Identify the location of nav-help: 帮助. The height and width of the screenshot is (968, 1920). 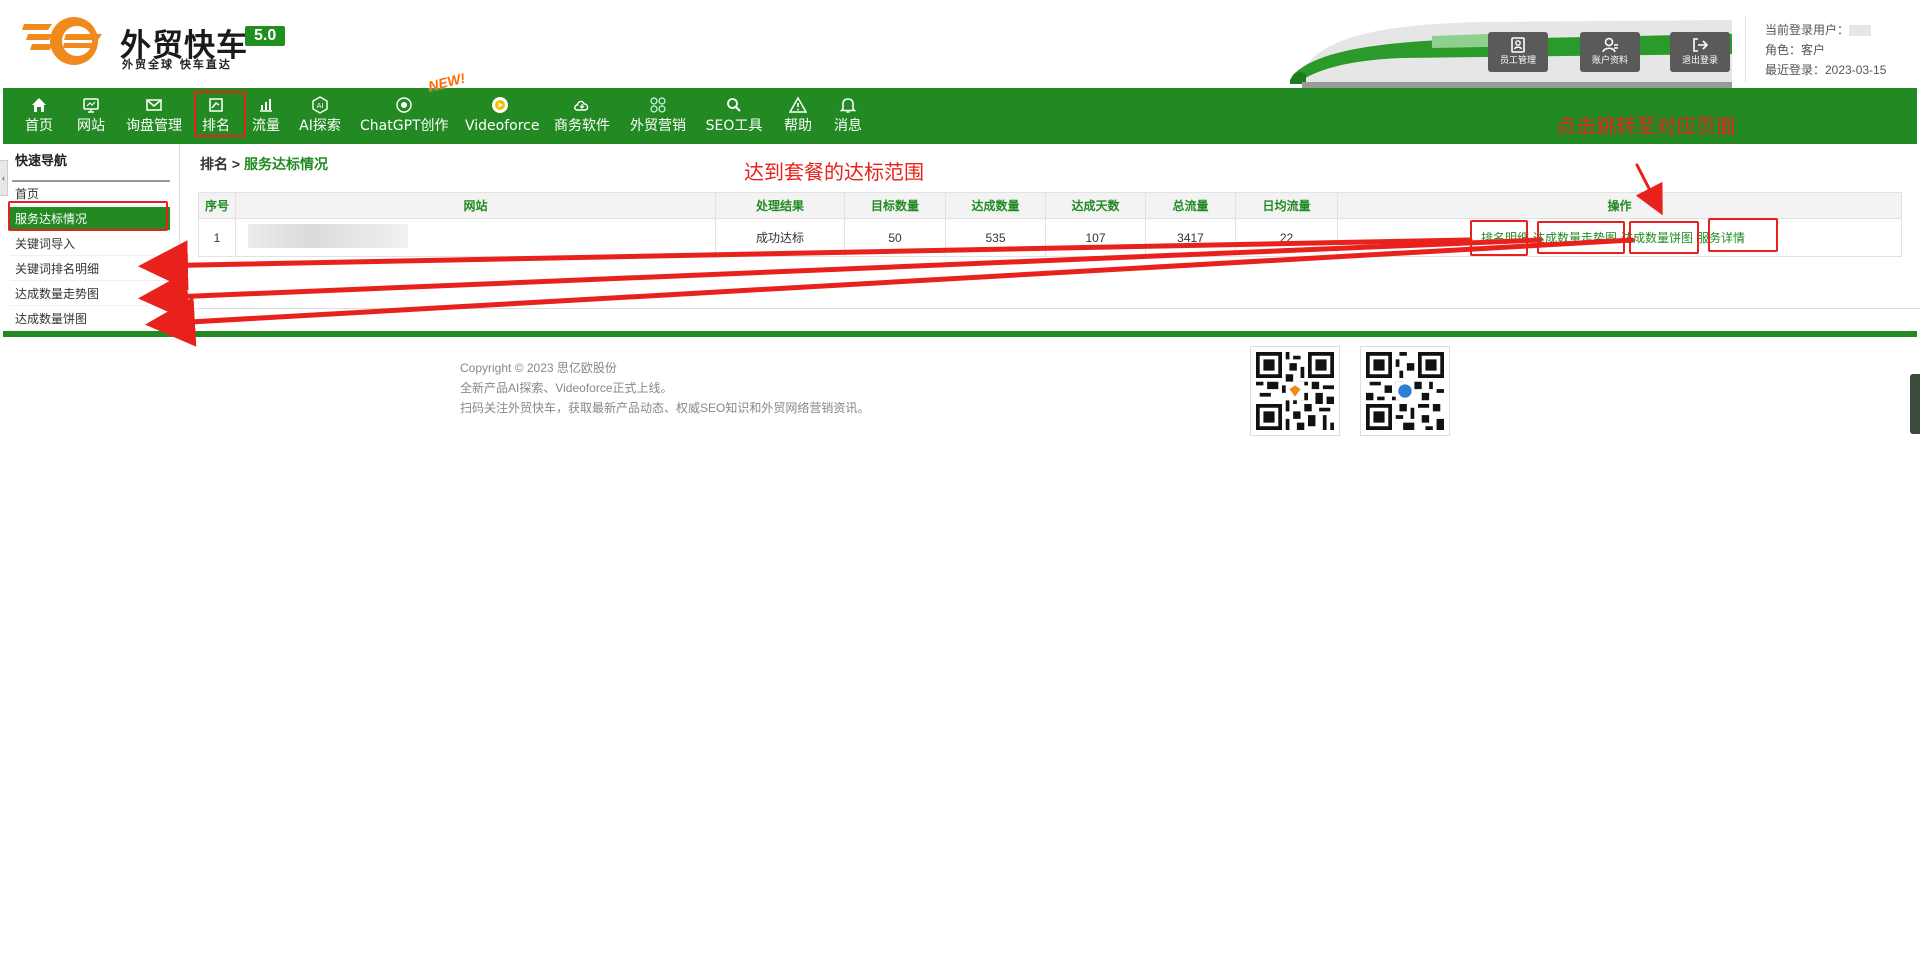
(798, 116).